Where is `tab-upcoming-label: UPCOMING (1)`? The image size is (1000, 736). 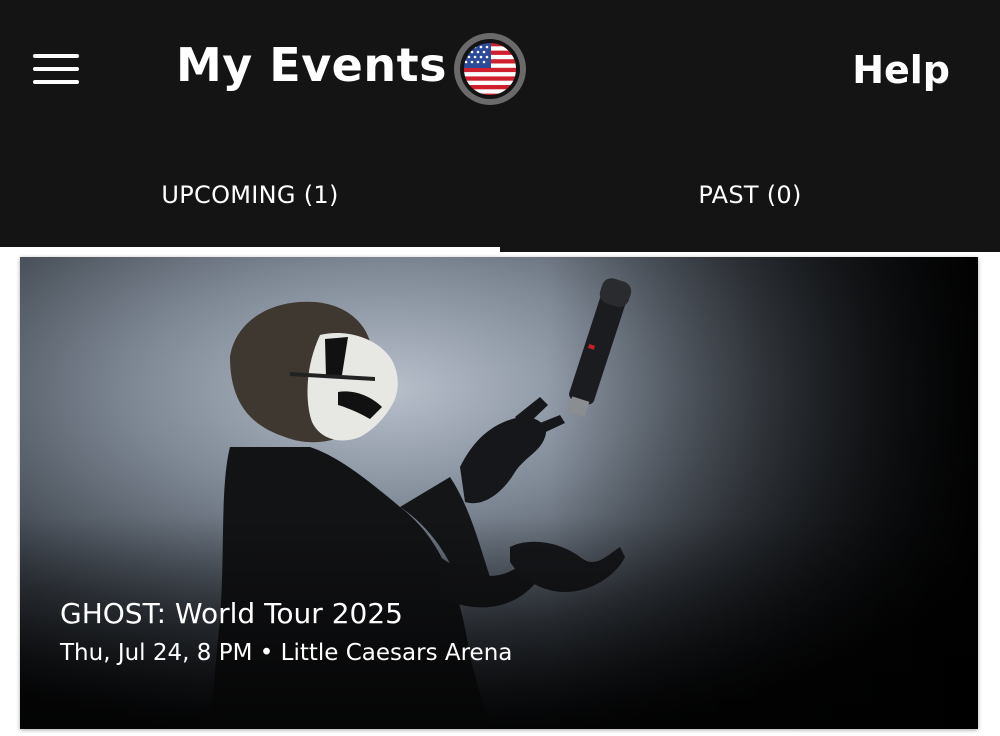
tab-upcoming-label: UPCOMING (1) is located at coordinates (250, 195).